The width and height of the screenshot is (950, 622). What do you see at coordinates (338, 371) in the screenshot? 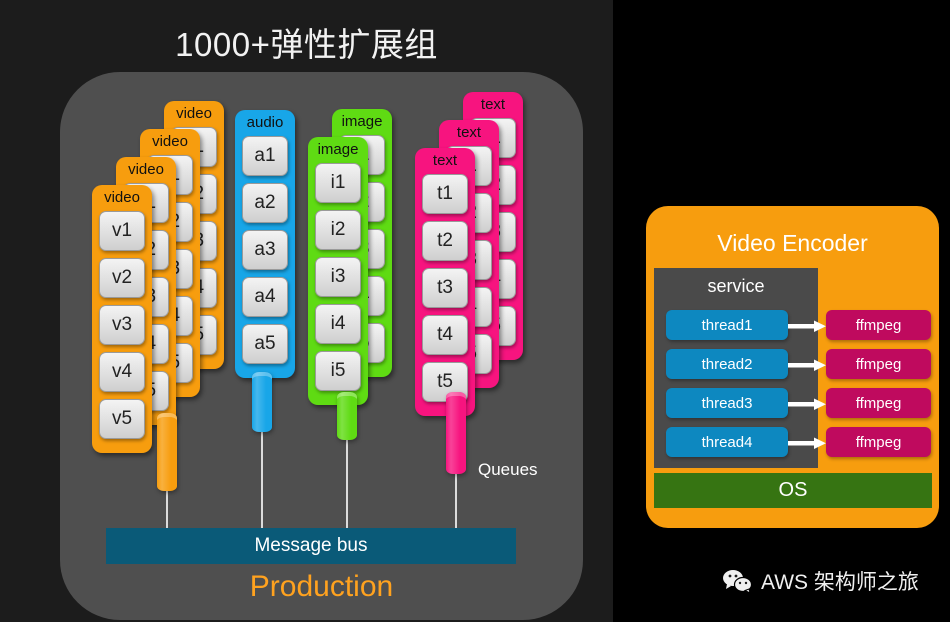
I see `message-chip: i5` at bounding box center [338, 371].